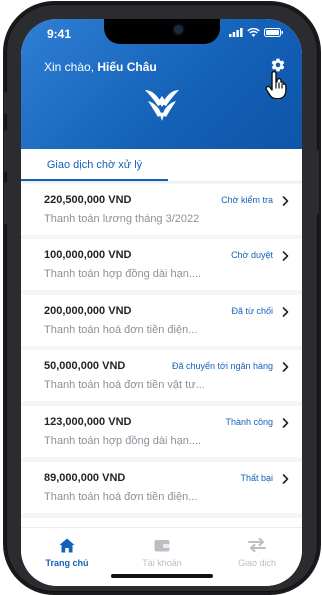 This screenshot has width=322, height=595. I want to click on volume-up-button, so click(5, 151).